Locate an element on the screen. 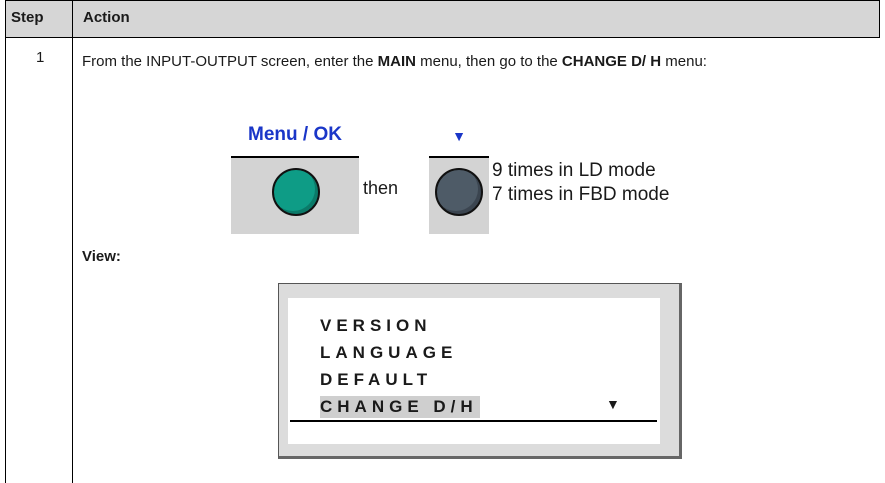  menu-item-change-dh: CHANGE D/H is located at coordinates (400, 407).